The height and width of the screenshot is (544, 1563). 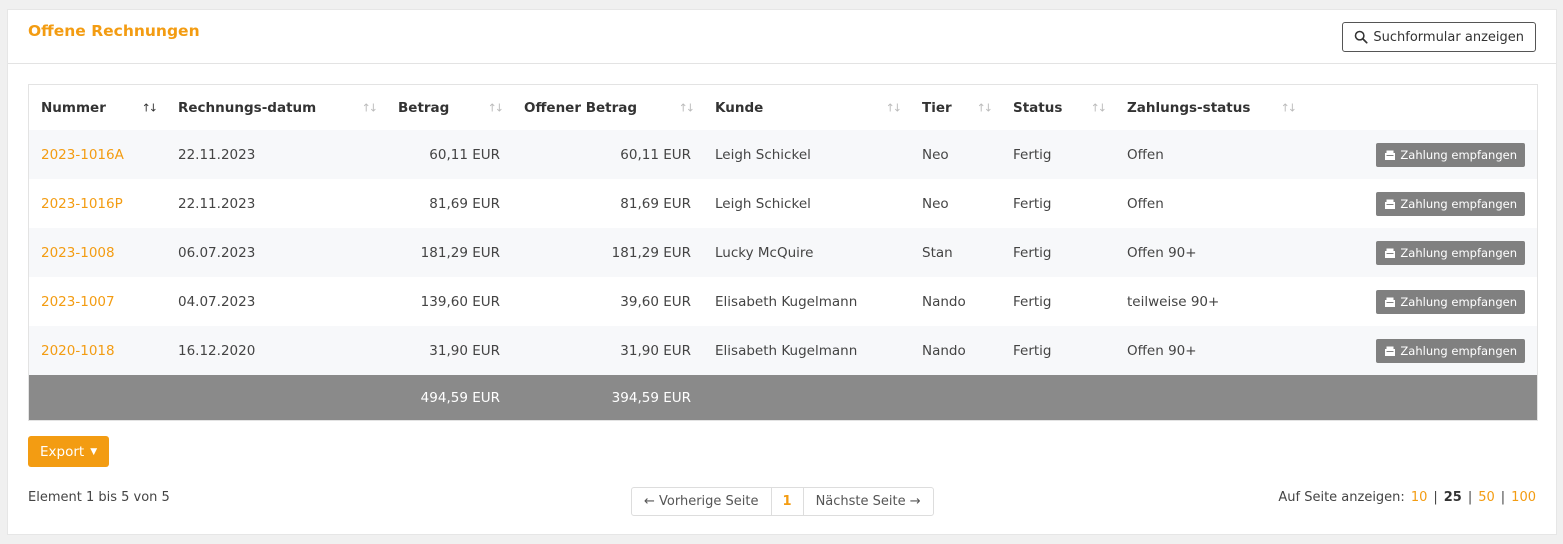 What do you see at coordinates (449, 397) in the screenshot?
I see `total-amount: 494,59 EUR` at bounding box center [449, 397].